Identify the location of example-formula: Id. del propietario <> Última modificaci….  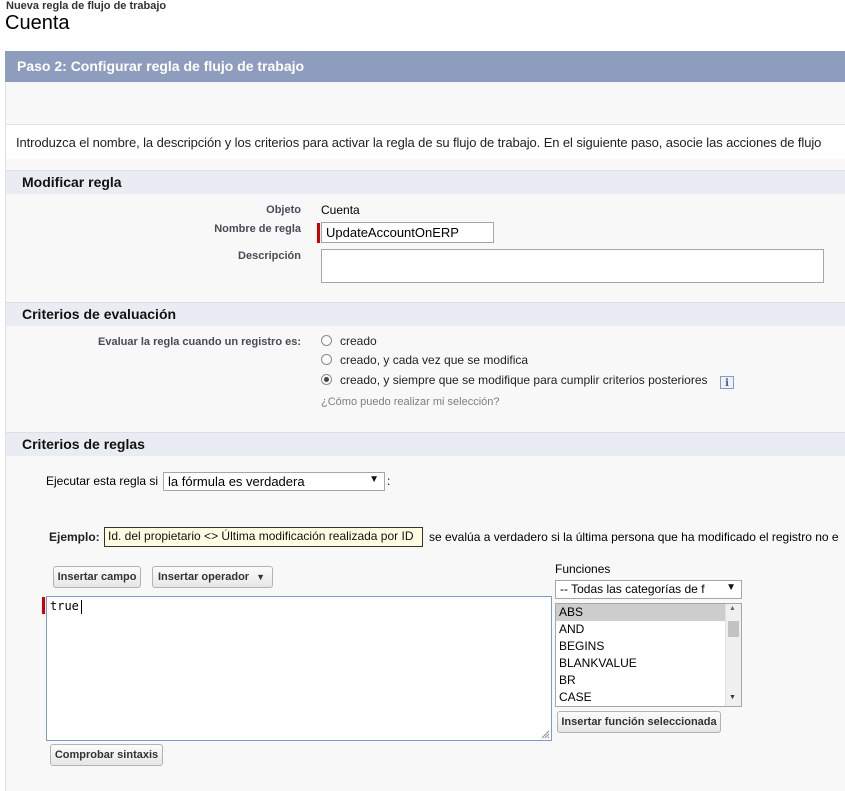
(263, 537).